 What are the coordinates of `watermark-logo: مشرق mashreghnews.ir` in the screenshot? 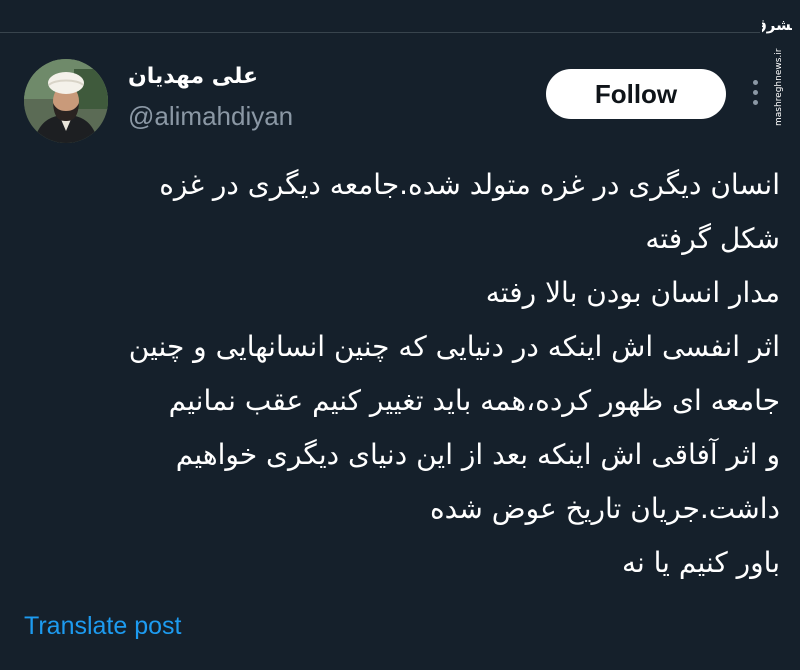 It's located at (776, 68).